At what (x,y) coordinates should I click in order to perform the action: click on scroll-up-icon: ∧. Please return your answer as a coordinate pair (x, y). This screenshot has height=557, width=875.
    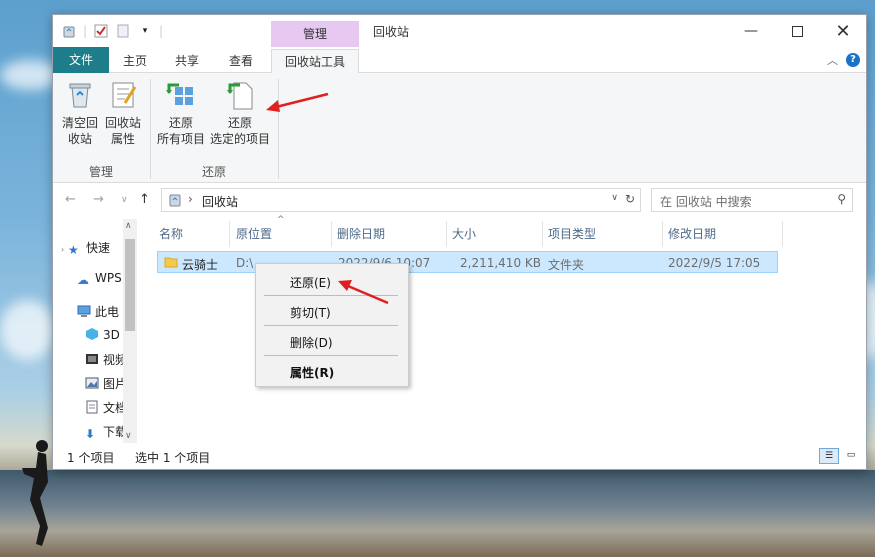
    Looking at the image, I should click on (128, 226).